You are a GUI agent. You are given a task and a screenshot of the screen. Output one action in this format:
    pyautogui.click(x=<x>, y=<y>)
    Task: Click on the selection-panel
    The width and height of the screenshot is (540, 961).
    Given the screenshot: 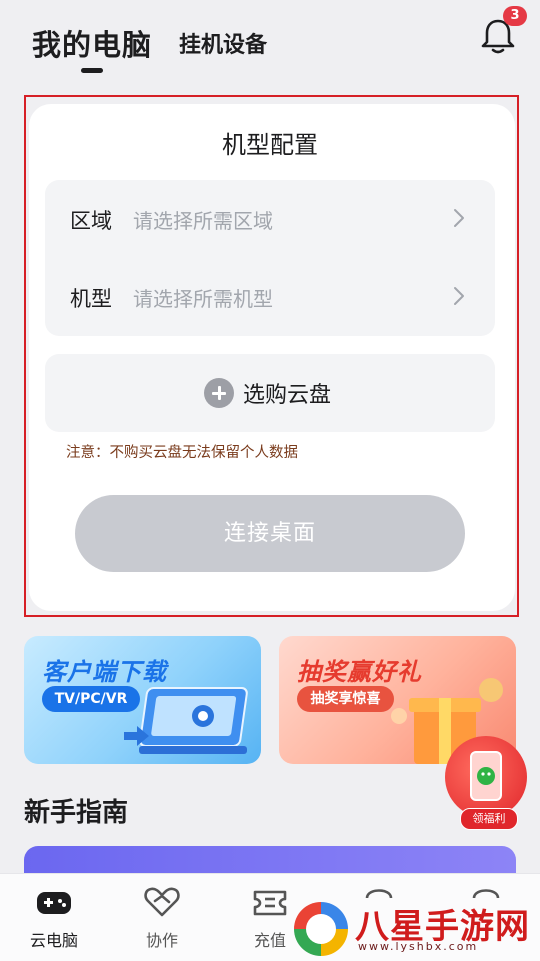 What is the action you would take?
    pyautogui.click(x=270, y=258)
    